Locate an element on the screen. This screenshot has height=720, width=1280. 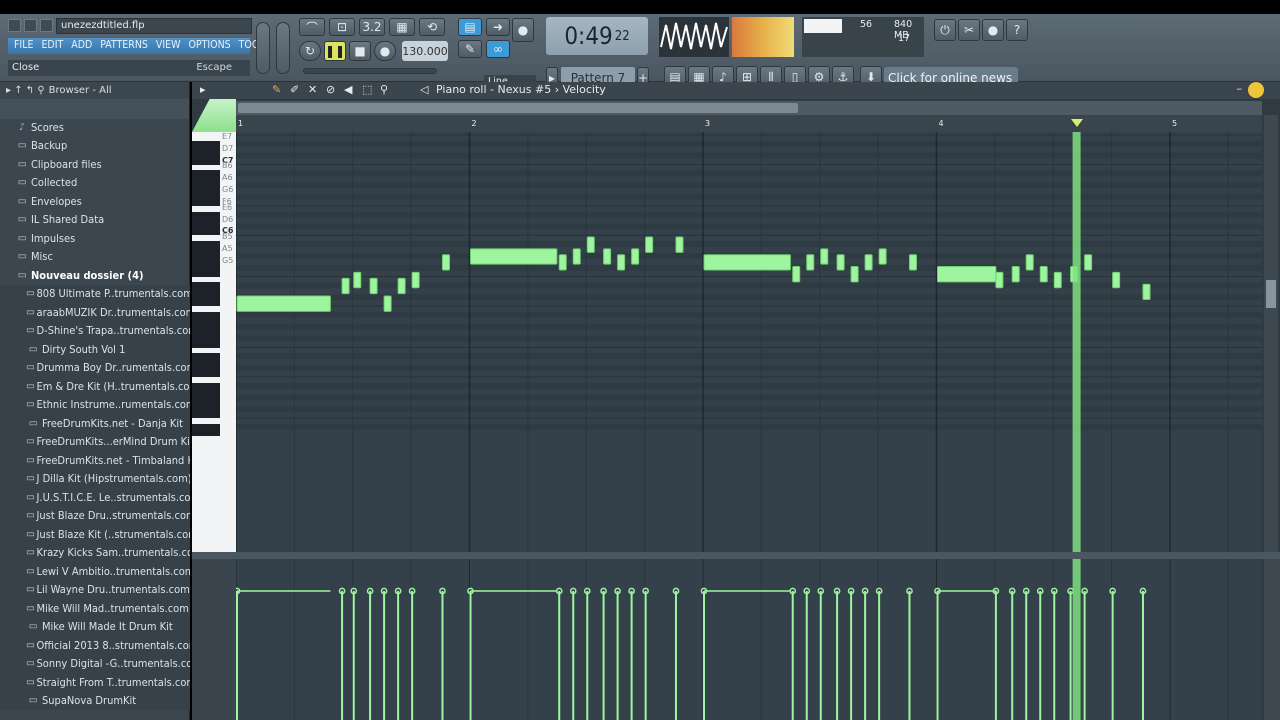
browser-item: ▭ Envelopes is located at coordinates (95, 201).